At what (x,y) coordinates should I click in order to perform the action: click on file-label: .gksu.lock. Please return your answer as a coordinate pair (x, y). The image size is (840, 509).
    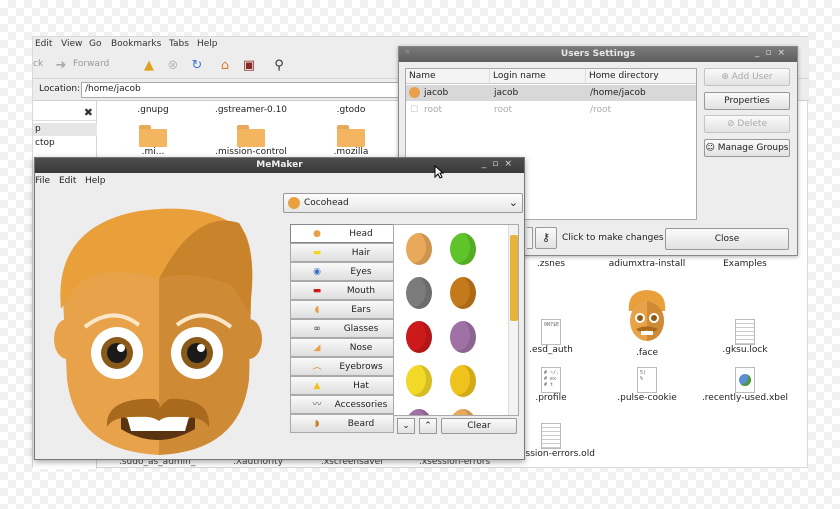
    Looking at the image, I should click on (745, 350).